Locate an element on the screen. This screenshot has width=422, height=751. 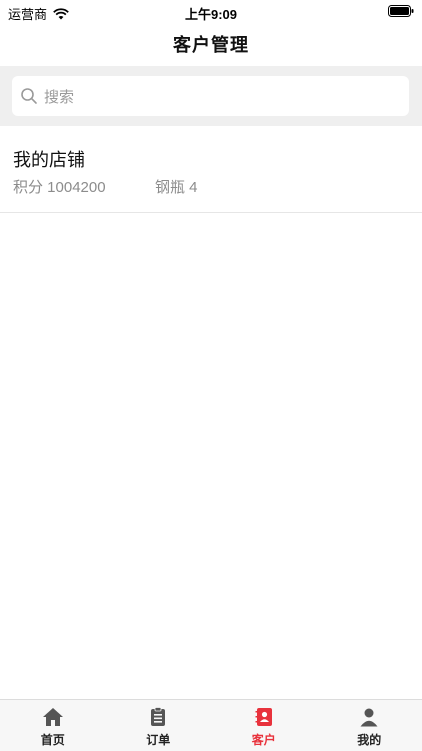
status-bar: 运营商 上午9:09 is located at coordinates (211, 11).